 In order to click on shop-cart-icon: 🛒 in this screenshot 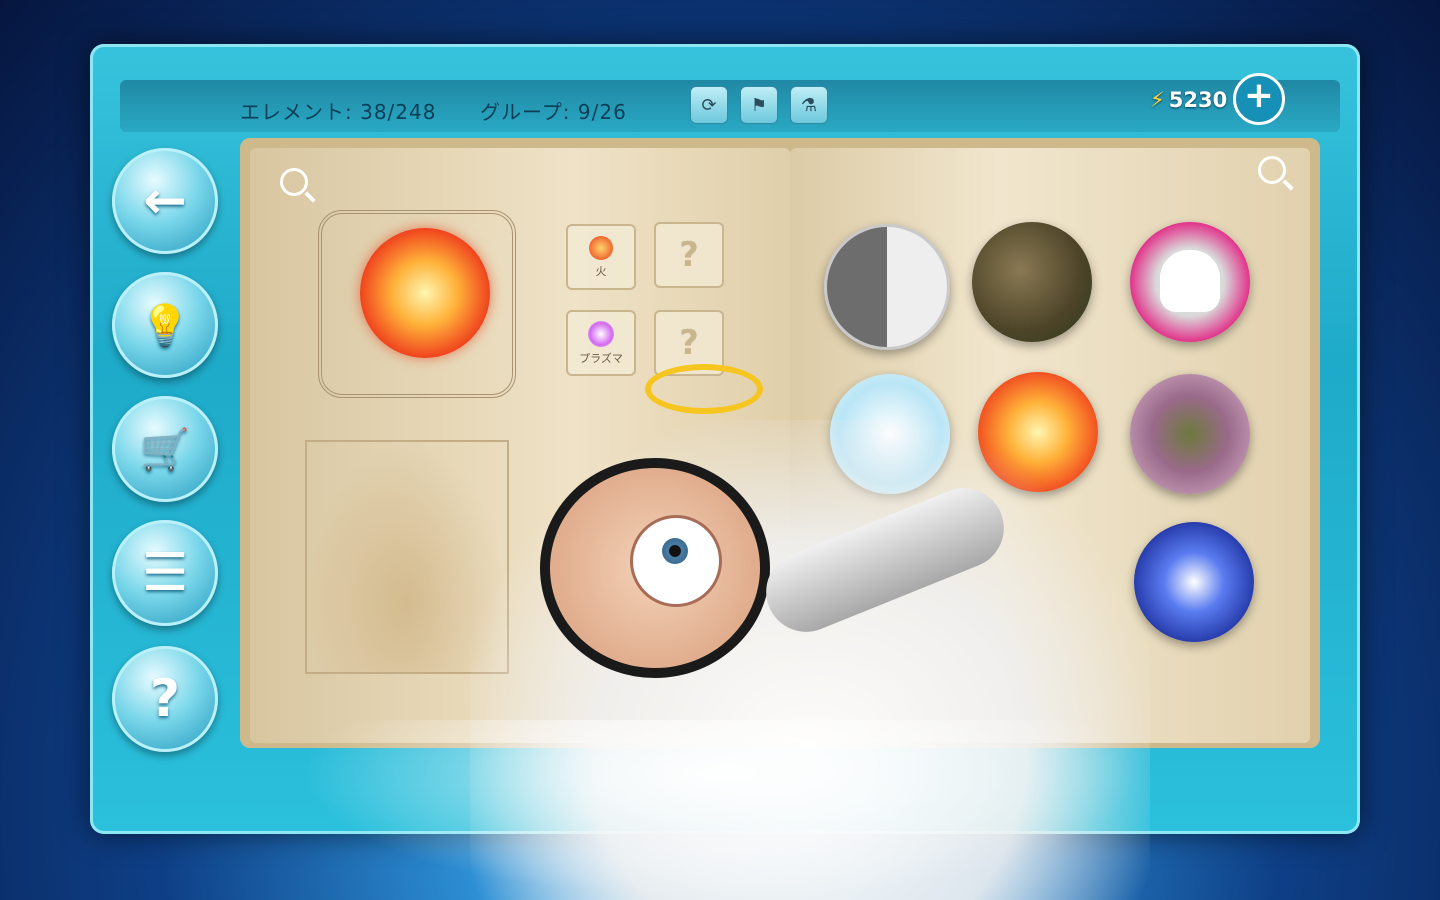, I will do `click(165, 449)`.